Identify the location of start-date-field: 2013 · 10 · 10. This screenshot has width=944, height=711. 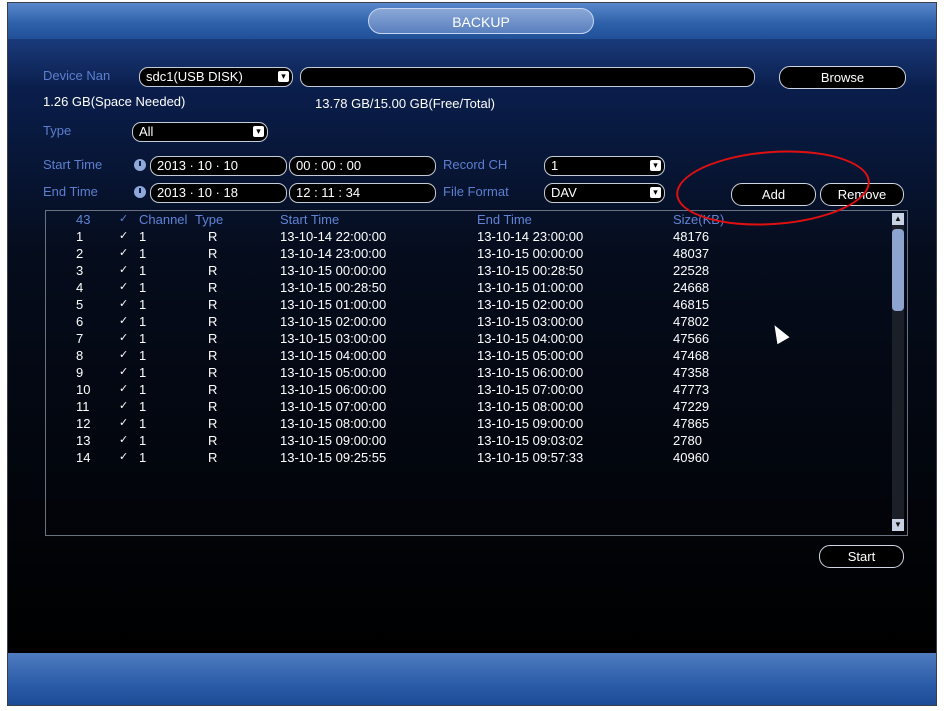
(218, 166).